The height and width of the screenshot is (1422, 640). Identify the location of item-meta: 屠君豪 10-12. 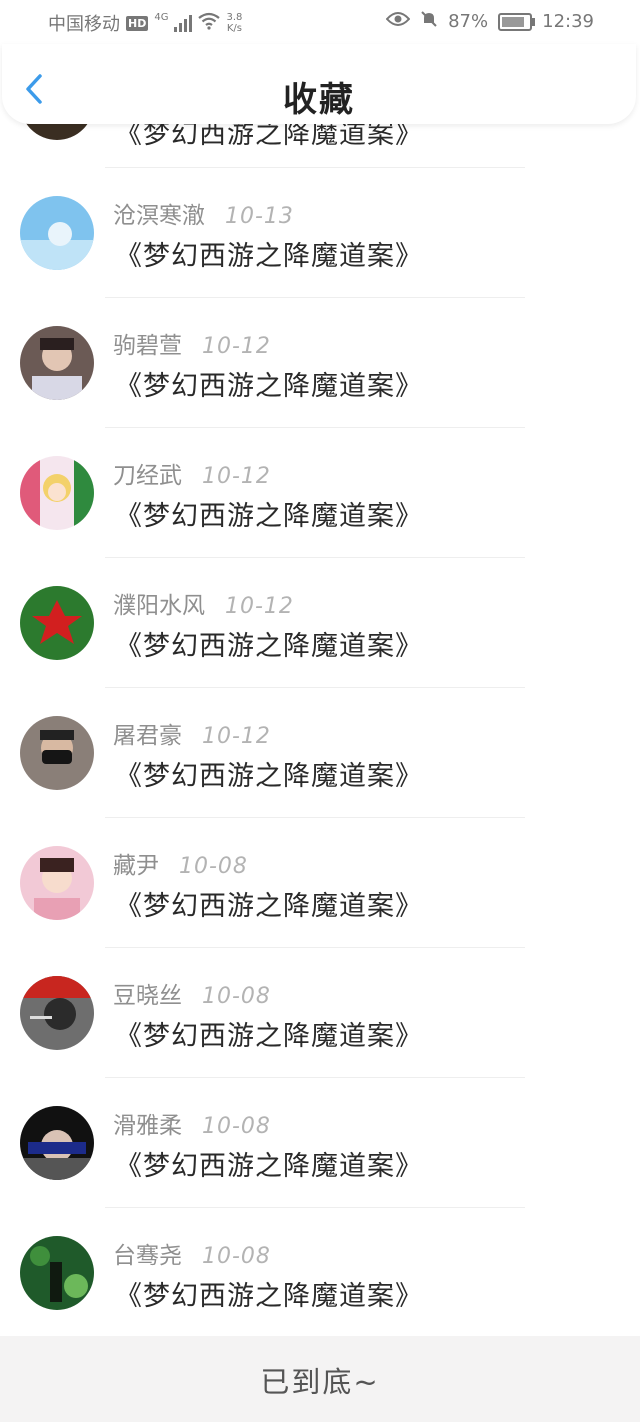
(192, 733).